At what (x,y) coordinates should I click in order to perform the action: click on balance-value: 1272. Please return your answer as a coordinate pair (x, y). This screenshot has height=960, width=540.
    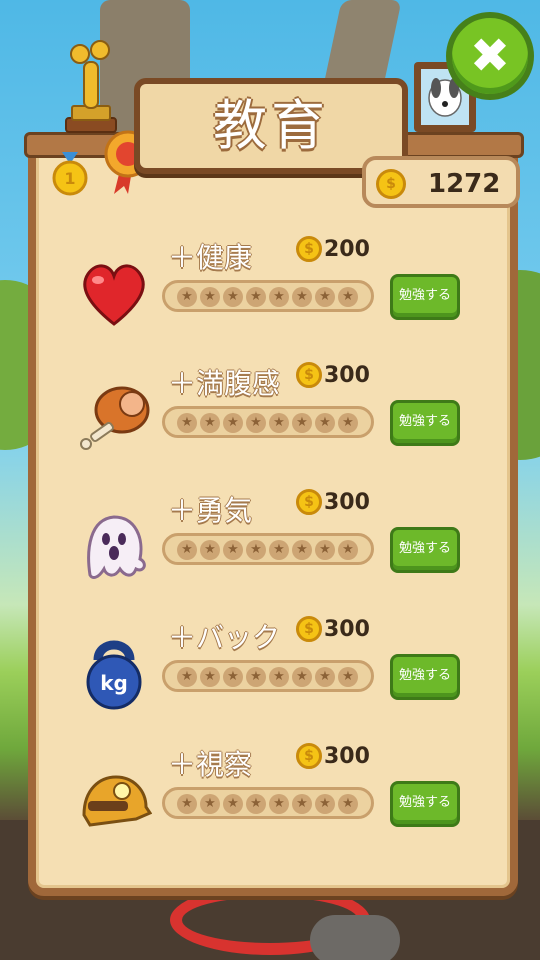
    Looking at the image, I should click on (464, 184).